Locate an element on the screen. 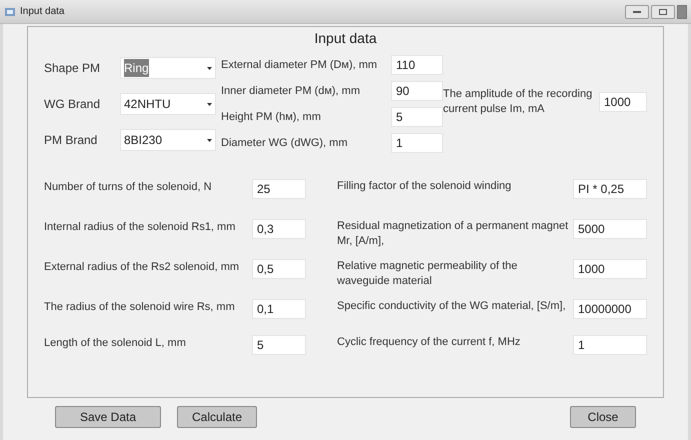 The image size is (691, 440). input-field: 0,3 is located at coordinates (279, 229).